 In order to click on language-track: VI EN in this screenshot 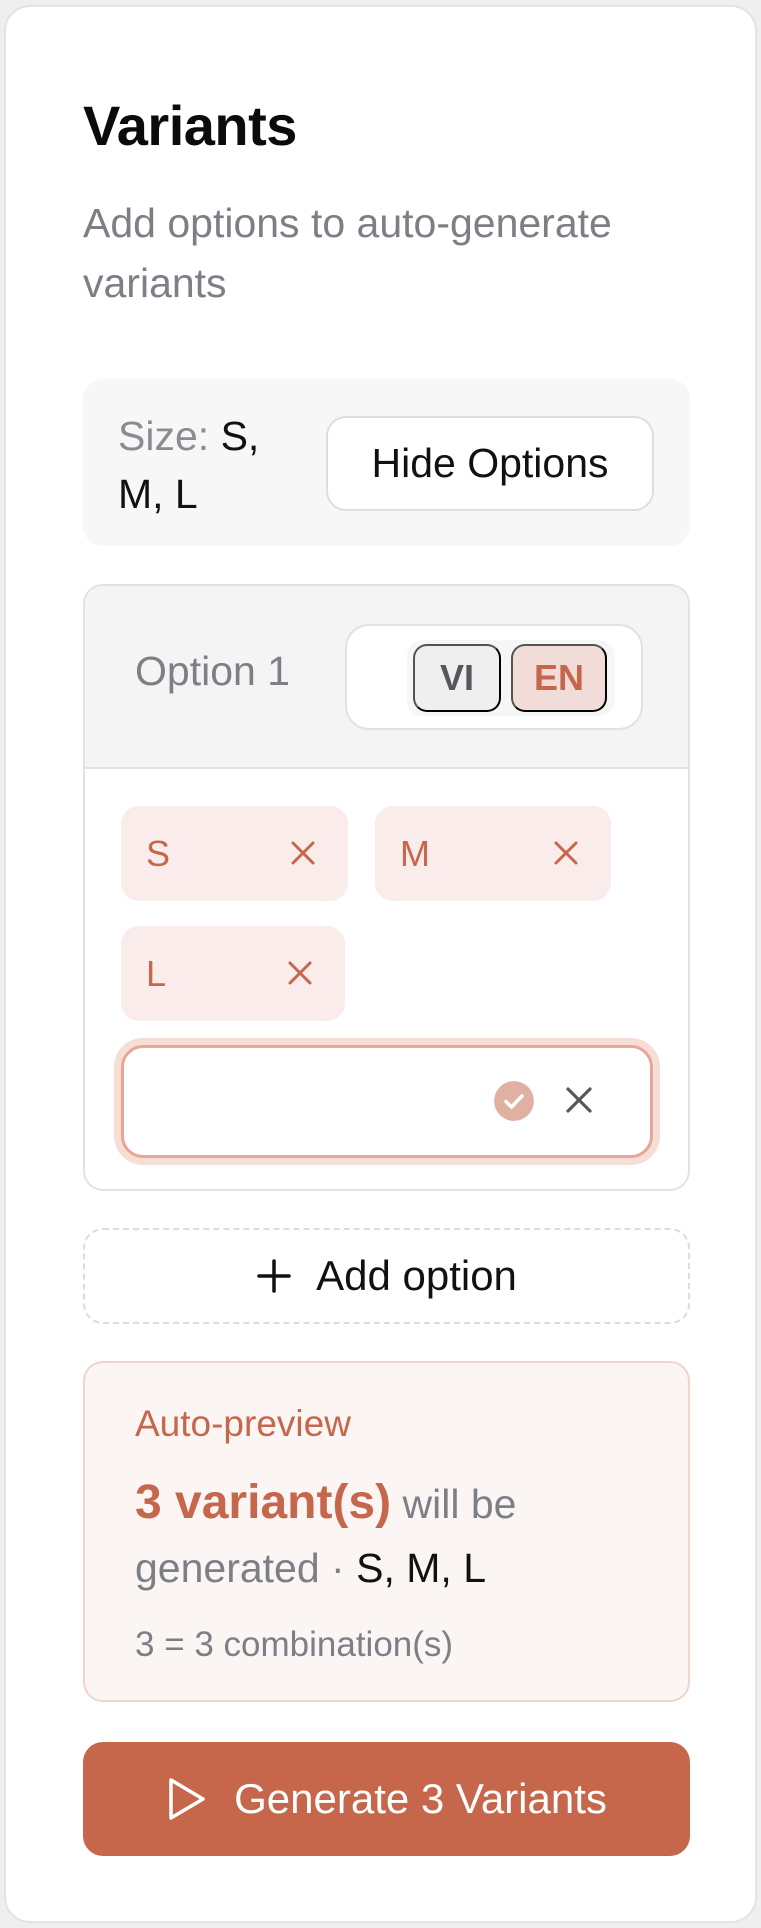, I will do `click(511, 678)`.